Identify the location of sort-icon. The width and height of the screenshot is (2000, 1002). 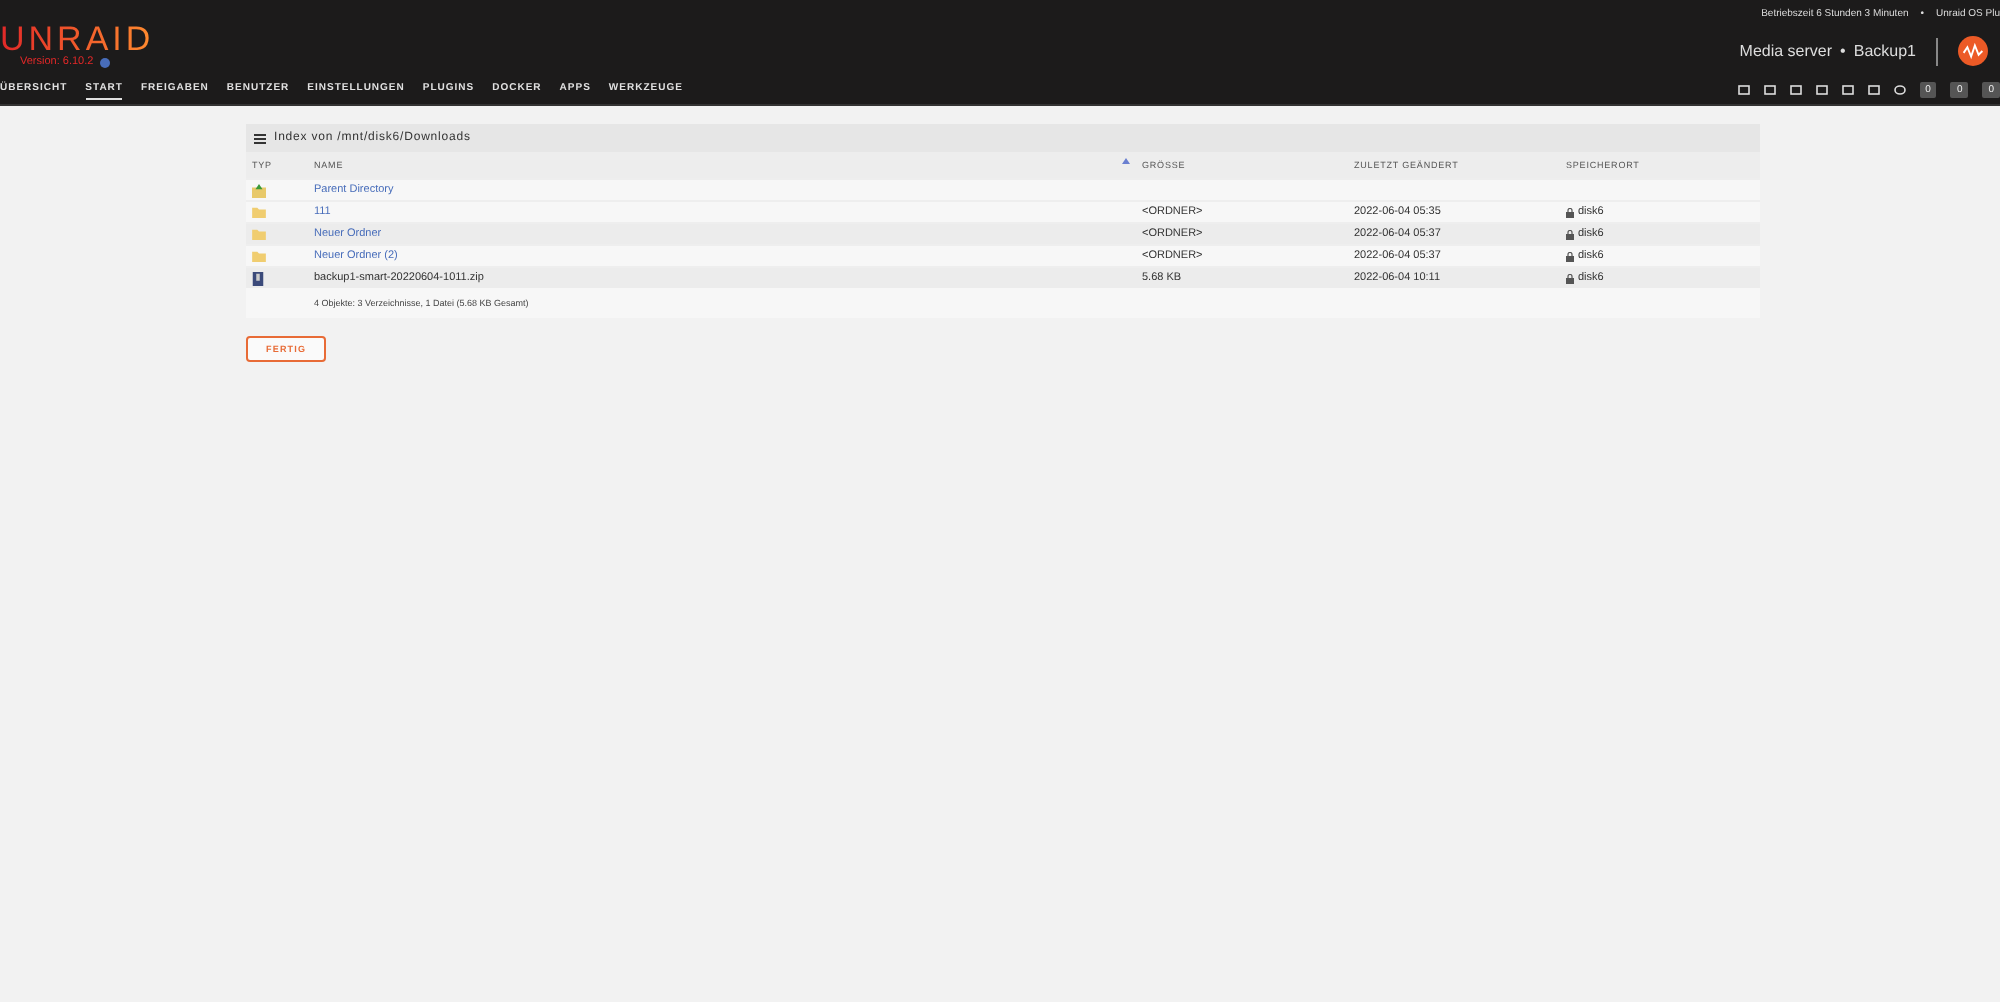
(1126, 161).